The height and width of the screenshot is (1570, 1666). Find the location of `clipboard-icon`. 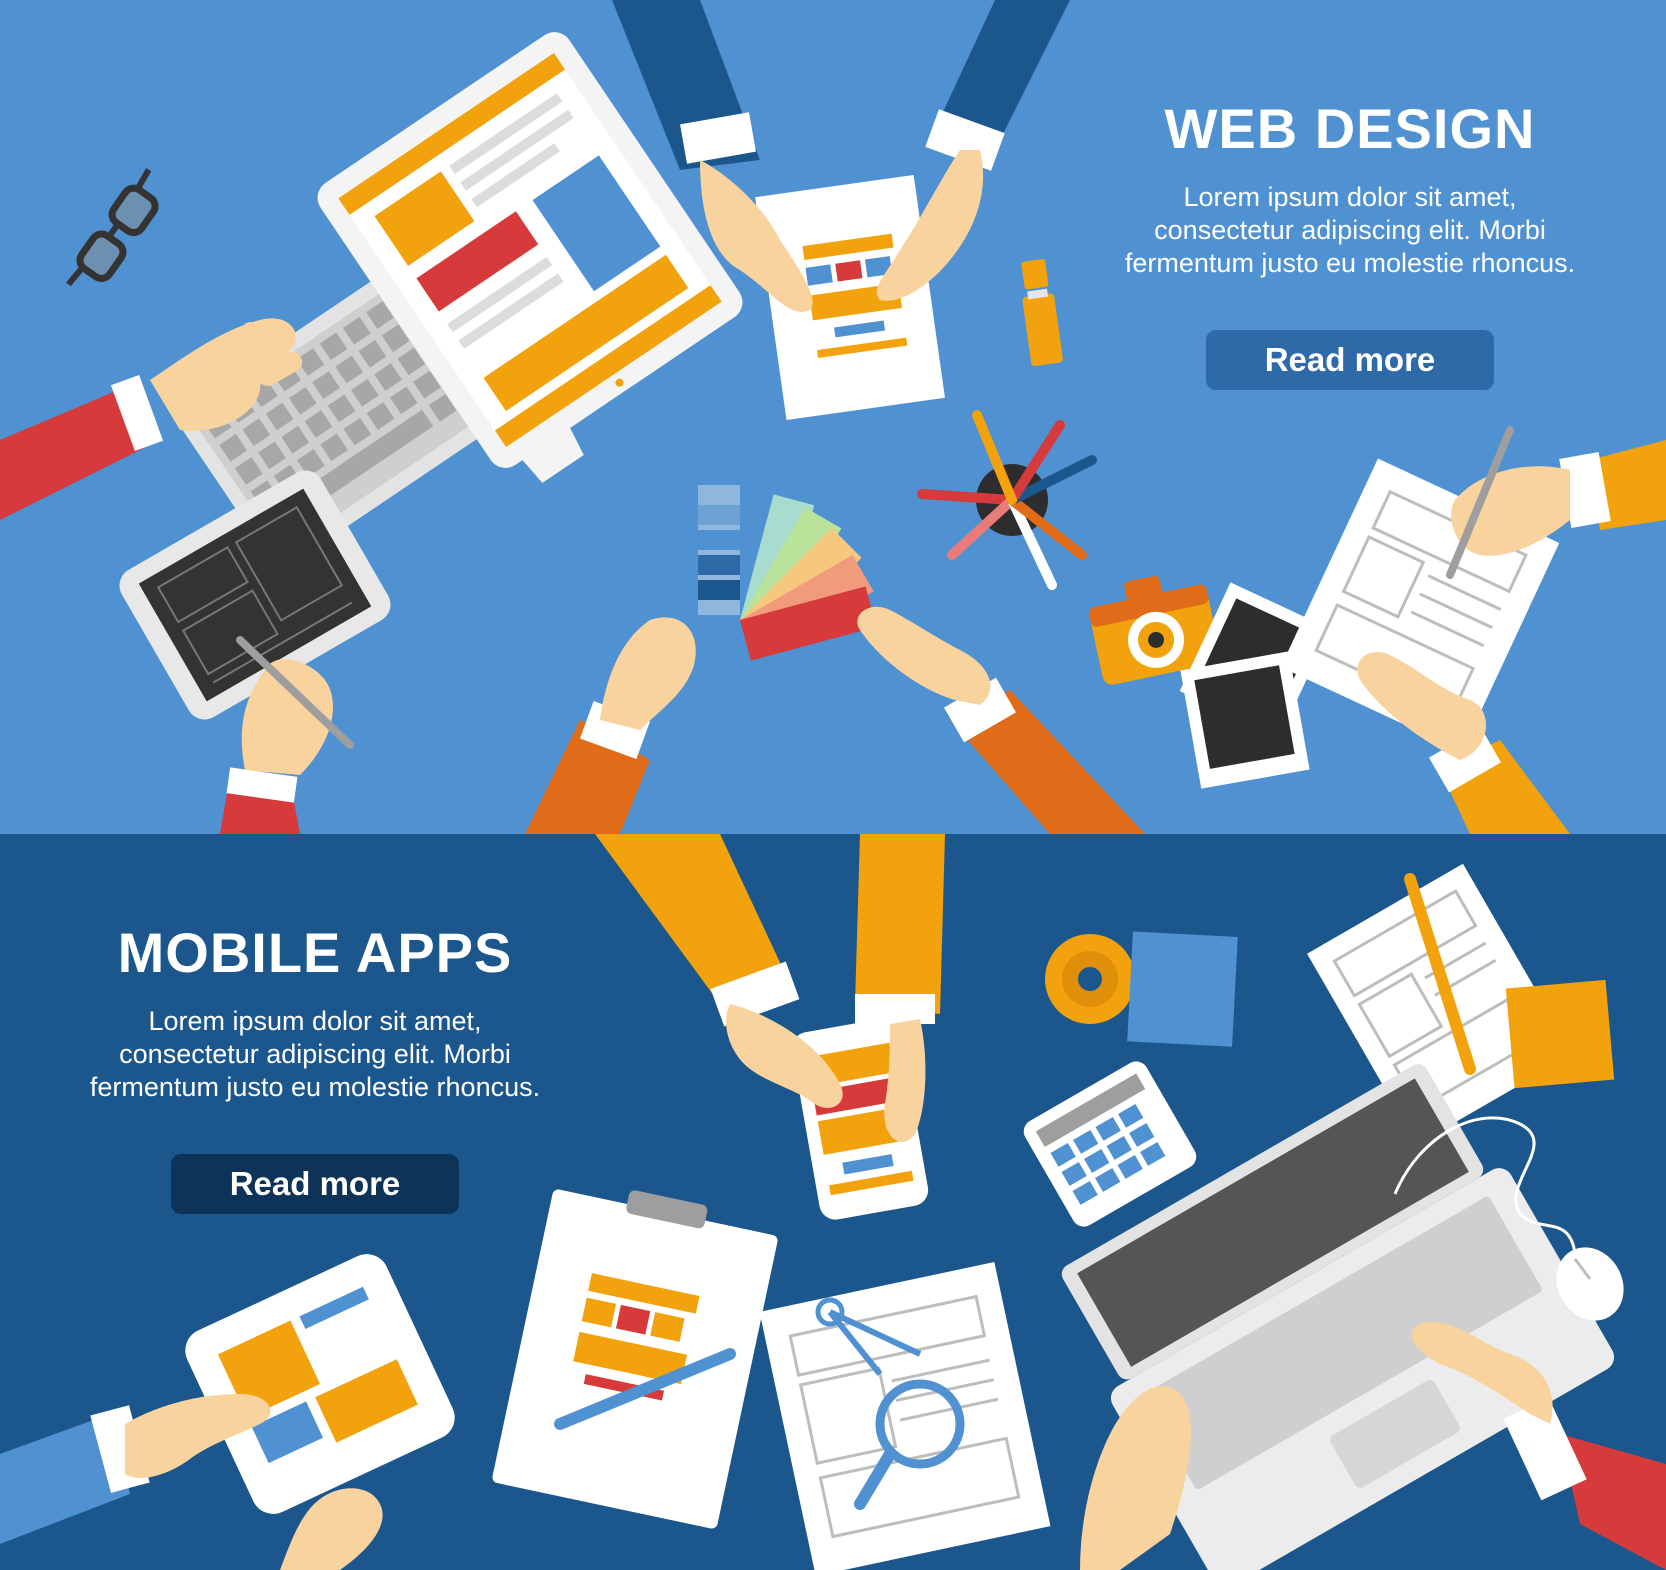

clipboard-icon is located at coordinates (635, 1359).